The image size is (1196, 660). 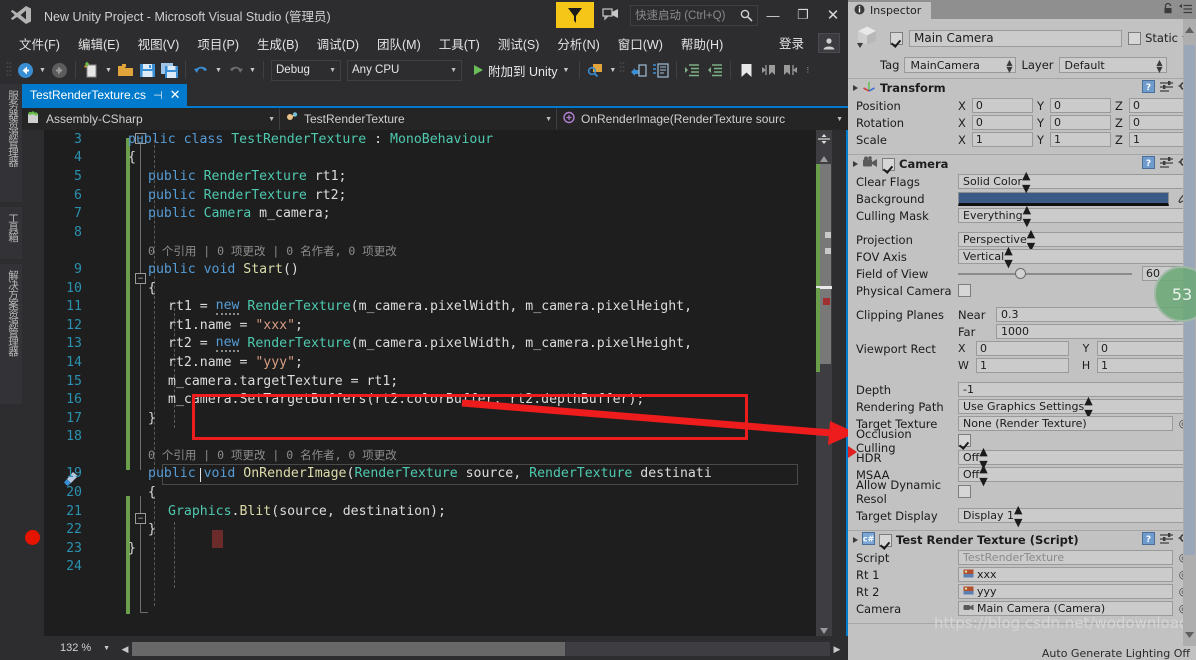 What do you see at coordinates (452, 362) in the screenshot?
I see `code-line: rt2.name = "yyy";` at bounding box center [452, 362].